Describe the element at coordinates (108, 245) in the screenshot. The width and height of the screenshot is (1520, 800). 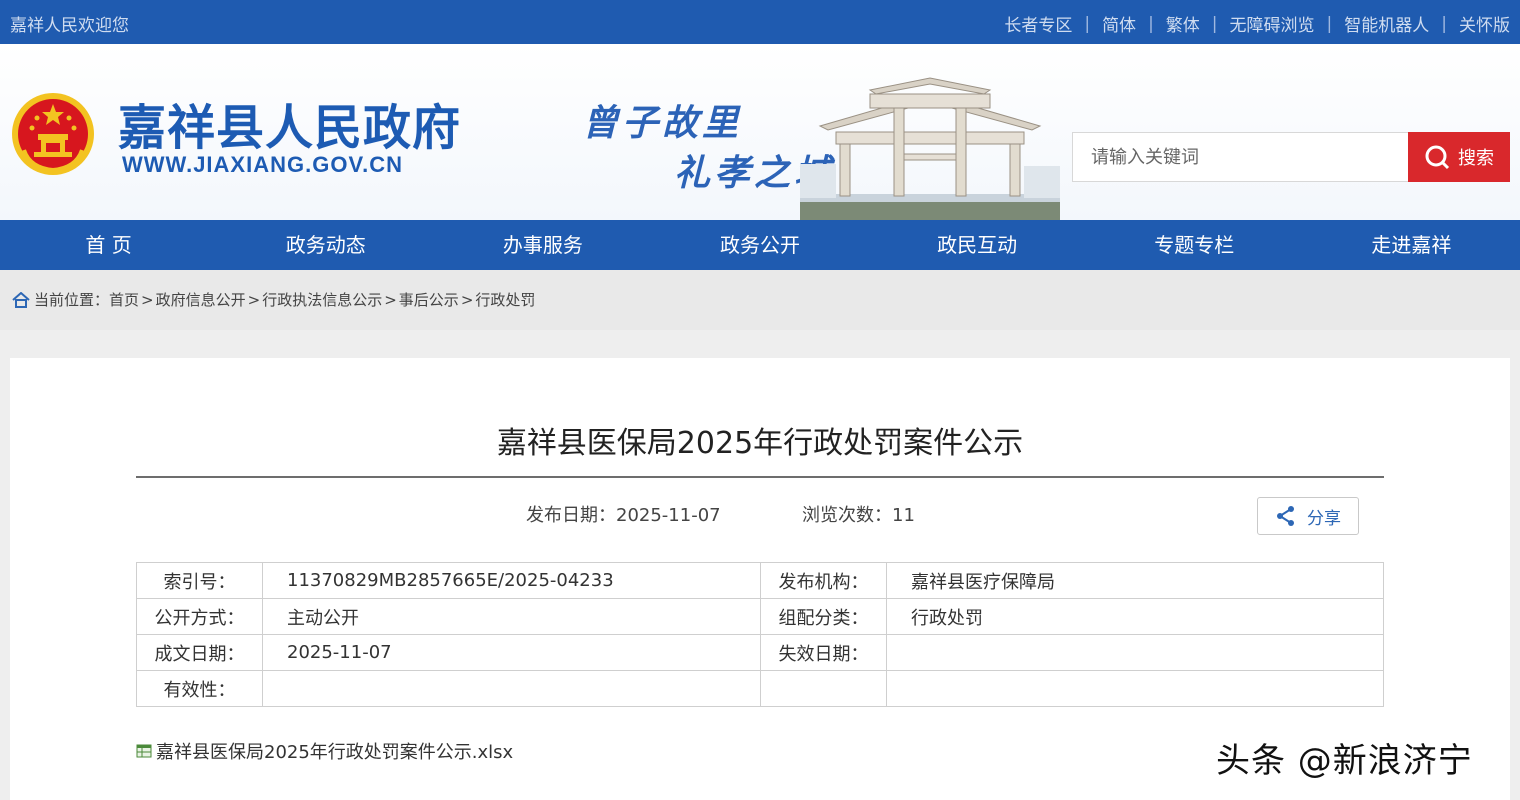
I see `nav-item-home: 首 页` at that location.